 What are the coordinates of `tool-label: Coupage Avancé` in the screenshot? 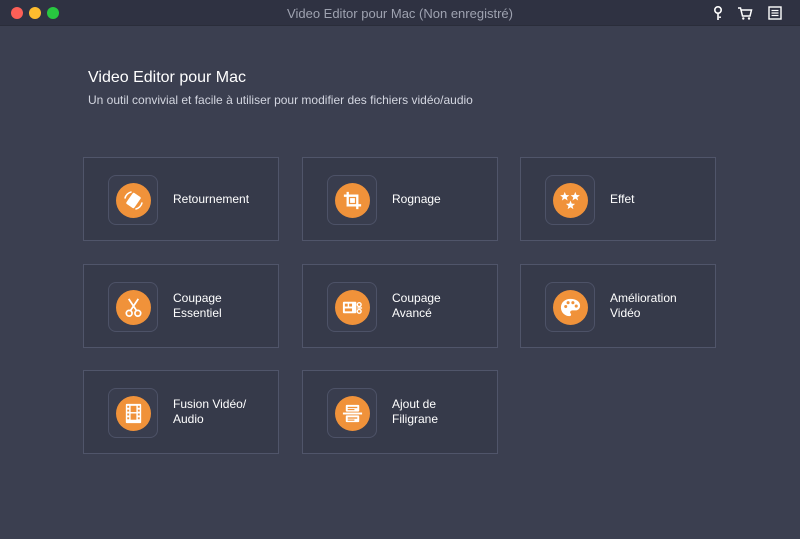 It's located at (416, 305).